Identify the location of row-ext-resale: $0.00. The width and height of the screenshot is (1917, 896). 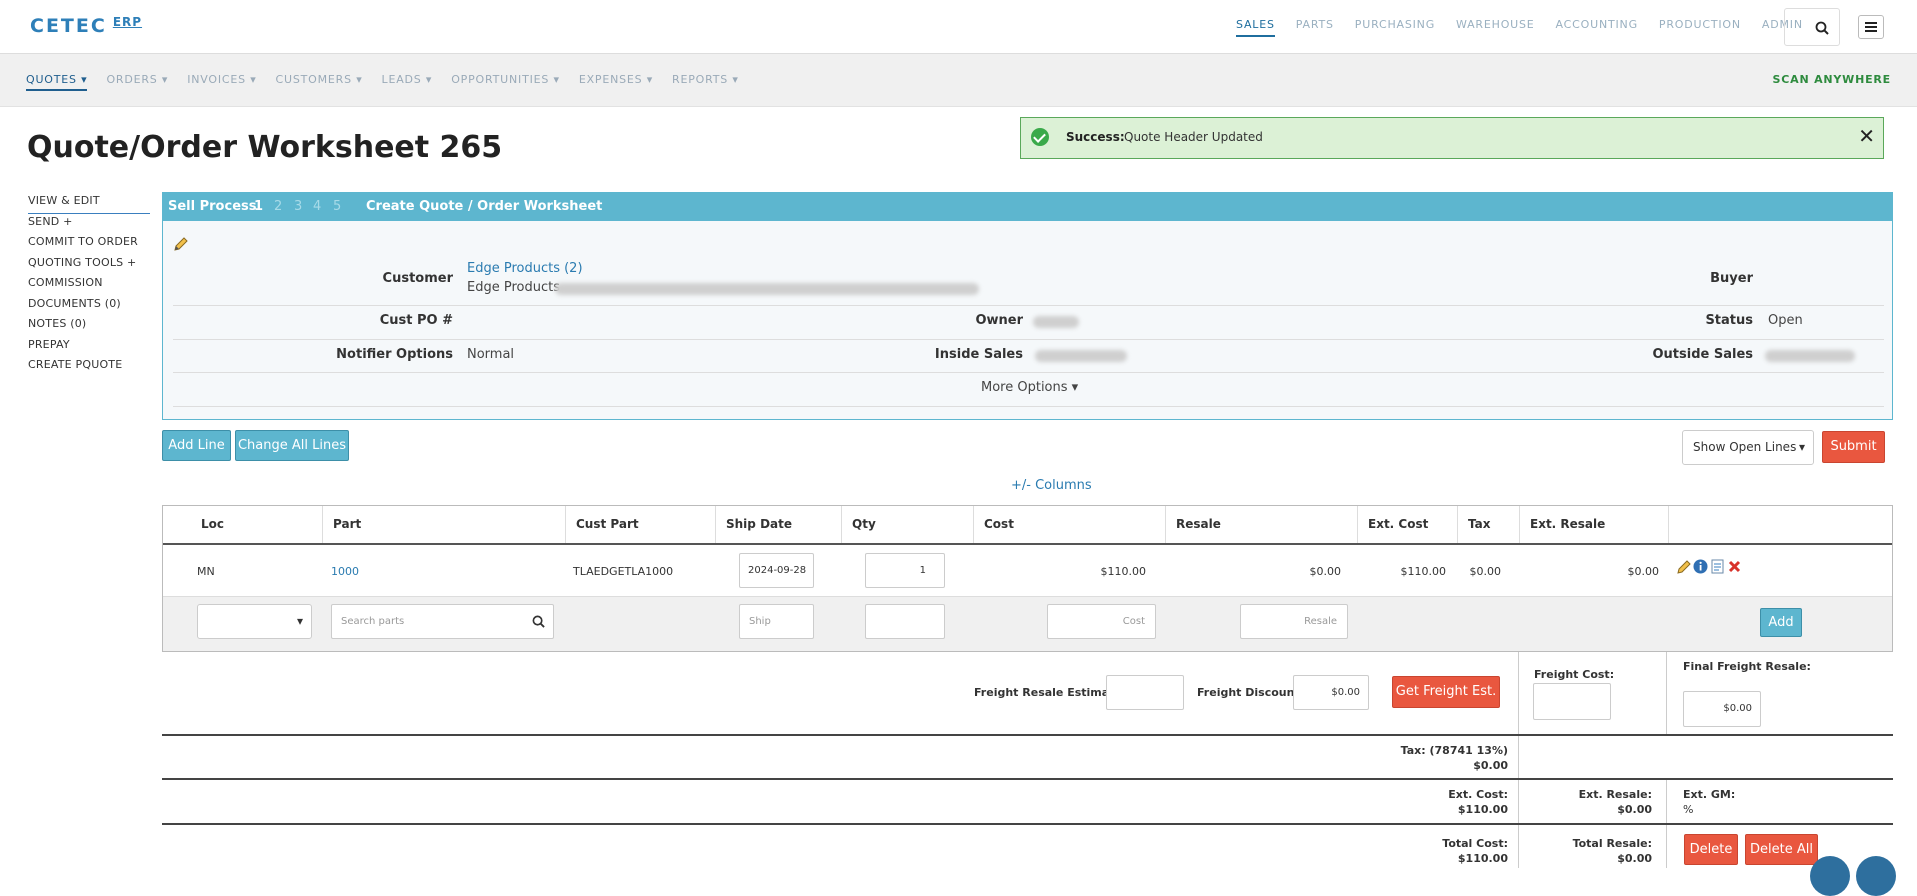
(1643, 571).